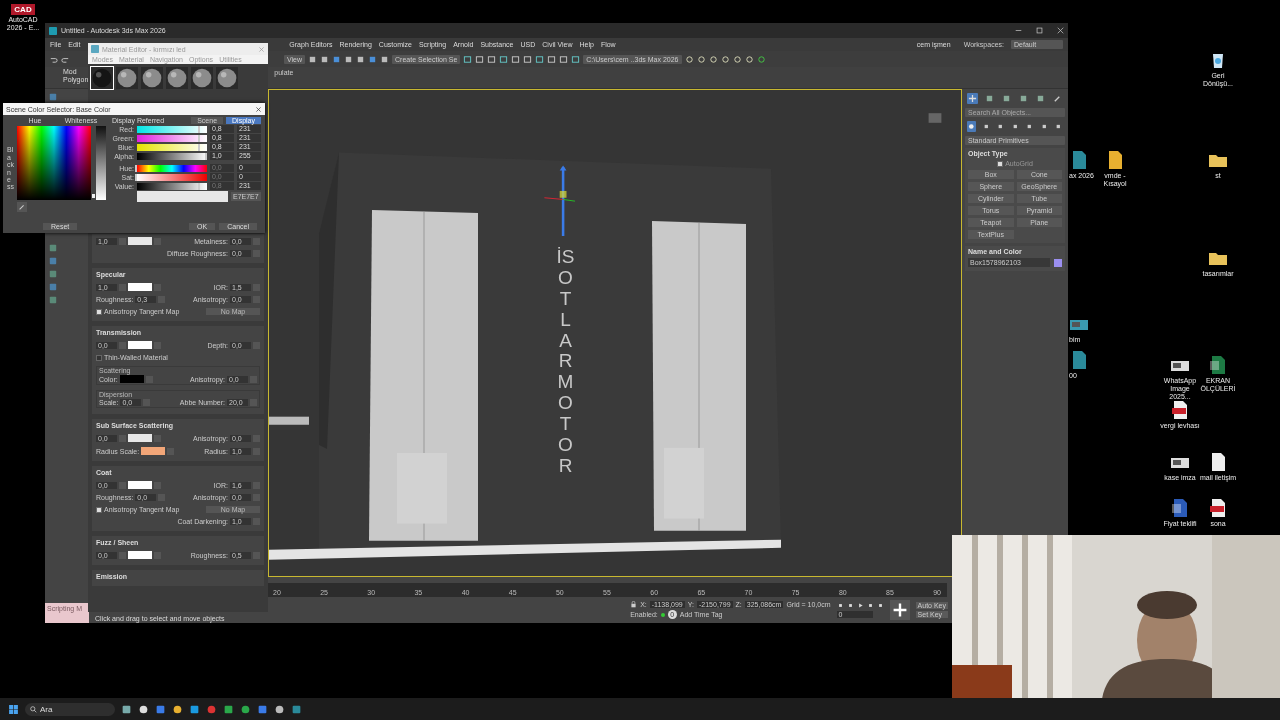 This screenshot has width=1280, height=720. I want to click on search-field: Ara, so click(70, 709).